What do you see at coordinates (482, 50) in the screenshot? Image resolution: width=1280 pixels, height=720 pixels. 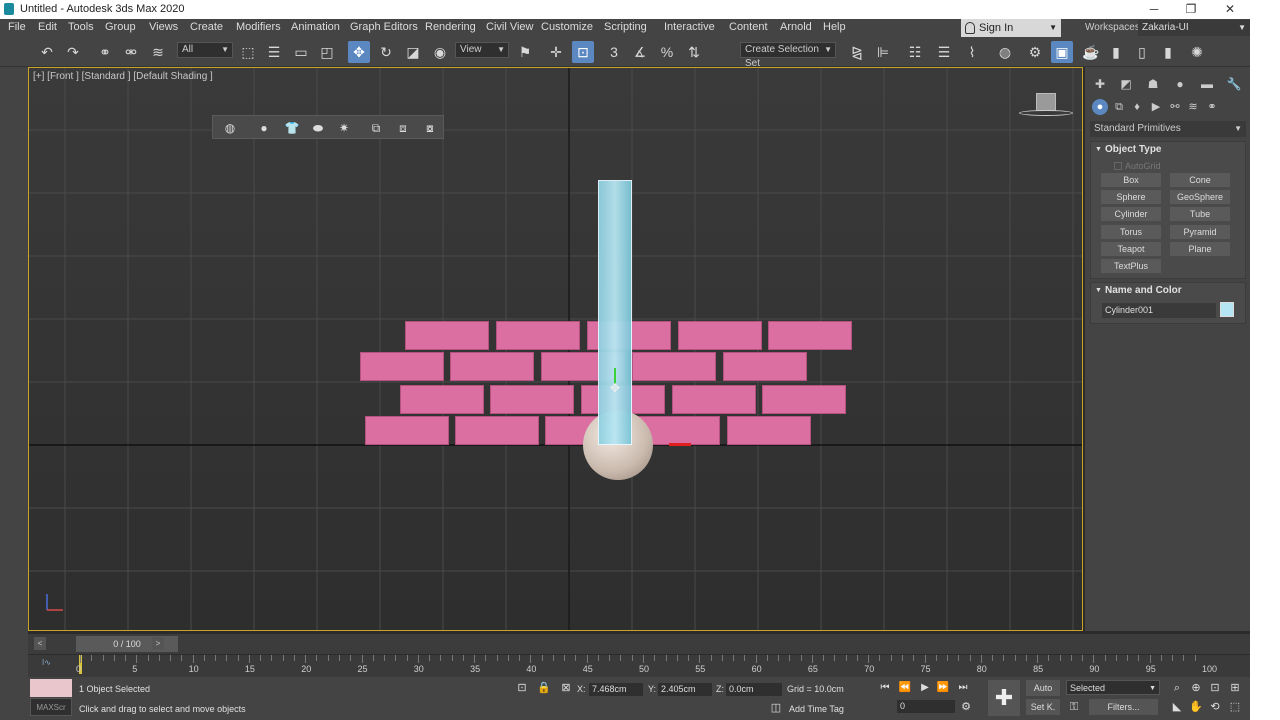 I see `reference-coordinate-dropdown: View ▼` at bounding box center [482, 50].